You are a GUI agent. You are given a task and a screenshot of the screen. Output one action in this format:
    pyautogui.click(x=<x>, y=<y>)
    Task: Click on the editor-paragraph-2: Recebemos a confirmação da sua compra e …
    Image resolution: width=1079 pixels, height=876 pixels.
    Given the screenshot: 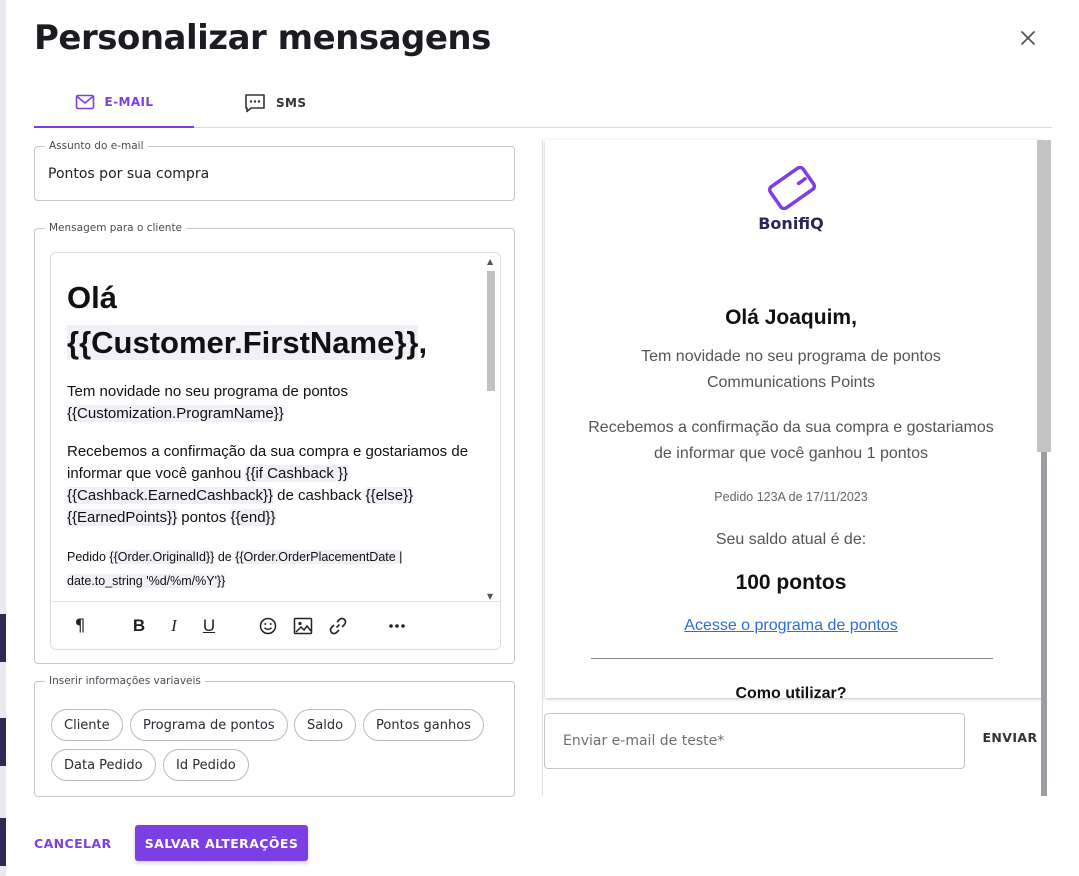 What is the action you would take?
    pyautogui.click(x=272, y=485)
    